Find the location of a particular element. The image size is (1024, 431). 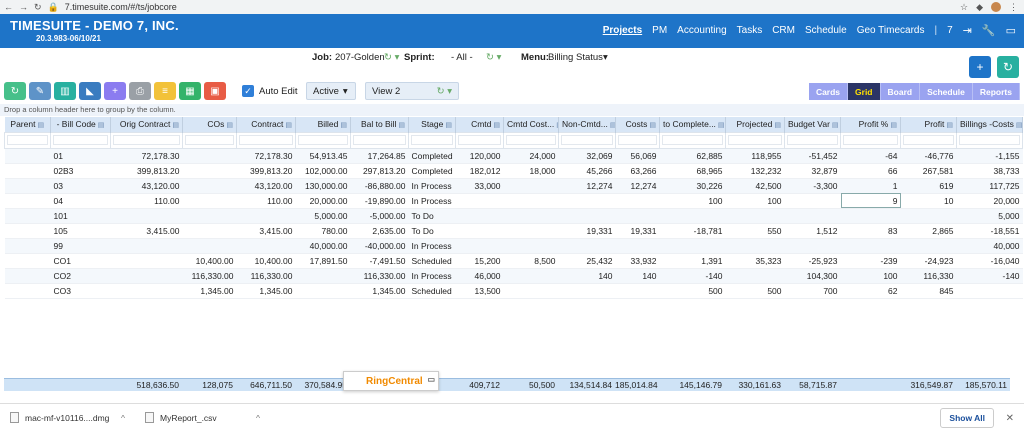

table-cell: 33,000 is located at coordinates (479, 186).